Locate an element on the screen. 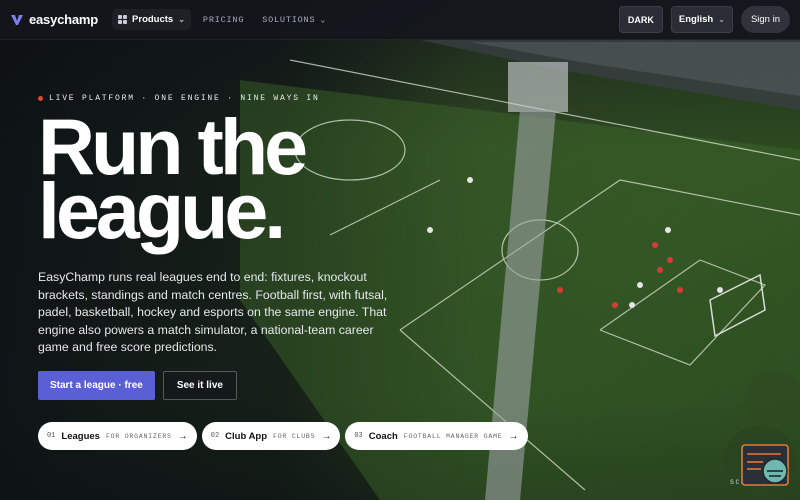 The width and height of the screenshot is (800, 500). language-value: English is located at coordinates (696, 19).